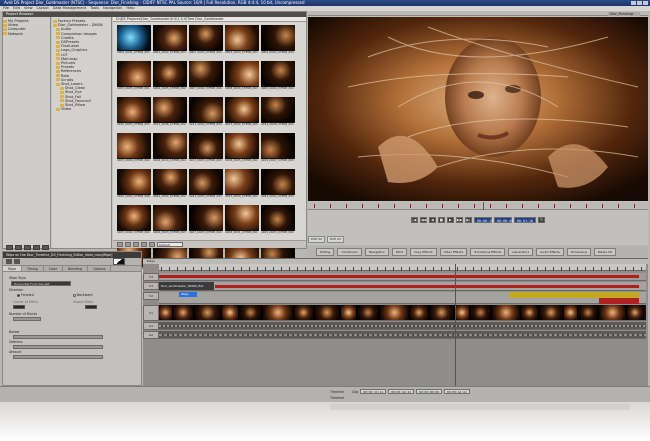 The width and height of the screenshot is (650, 441). I want to click on track-label-v1: V1, so click(151, 313).